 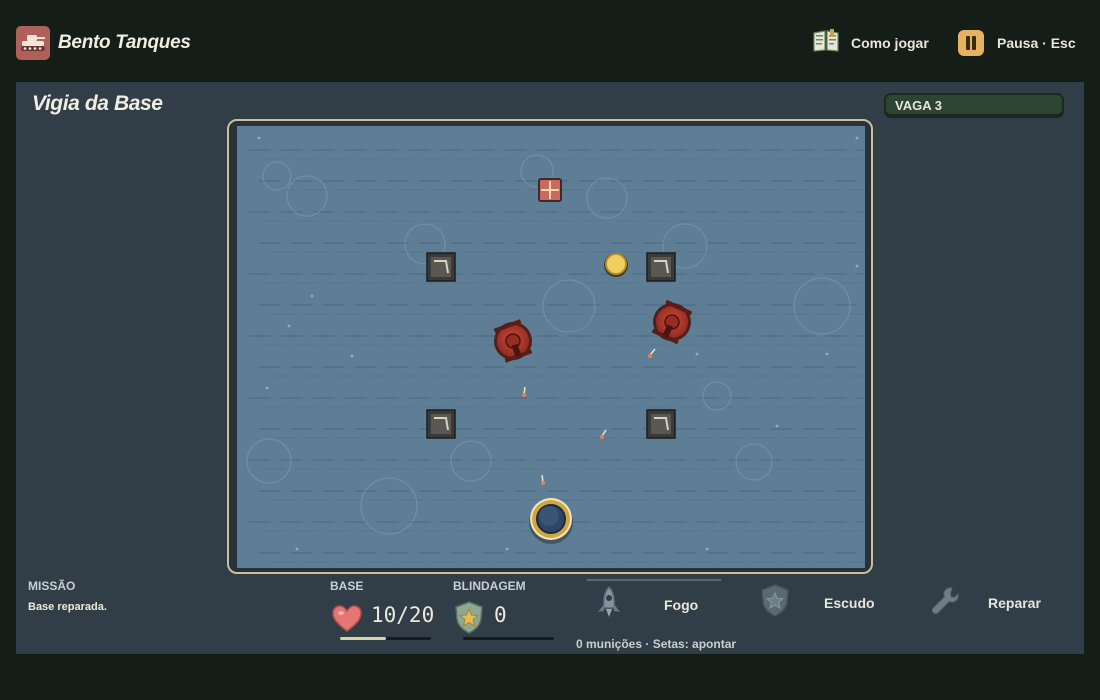 I want to click on gold-coin, so click(x=616, y=265).